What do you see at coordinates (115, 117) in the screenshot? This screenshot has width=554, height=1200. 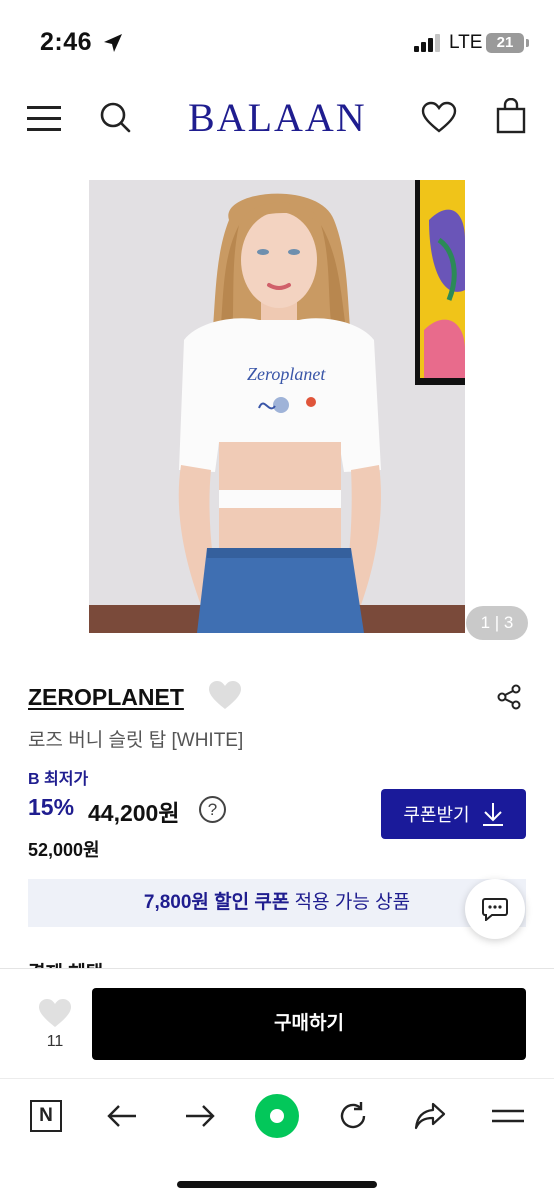 I see `search-icon` at bounding box center [115, 117].